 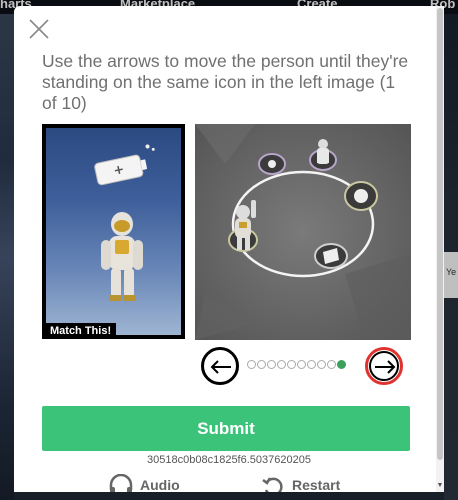 What do you see at coordinates (440, 486) in the screenshot?
I see `scroll-down-icon: ▼` at bounding box center [440, 486].